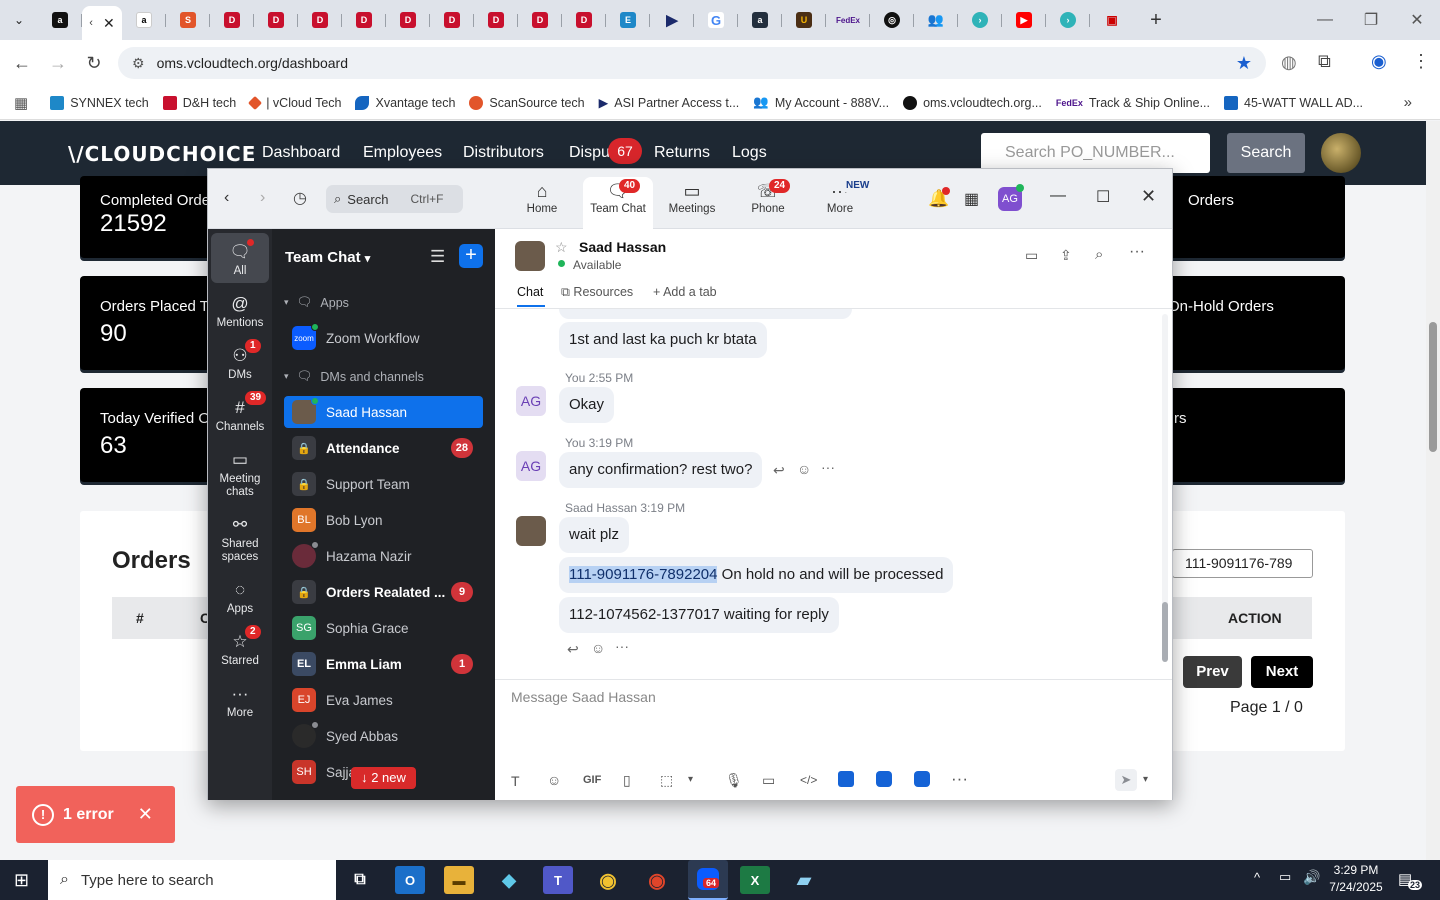  I want to click on chat-emma-liam: EL Emma Liam 1, so click(383, 664).